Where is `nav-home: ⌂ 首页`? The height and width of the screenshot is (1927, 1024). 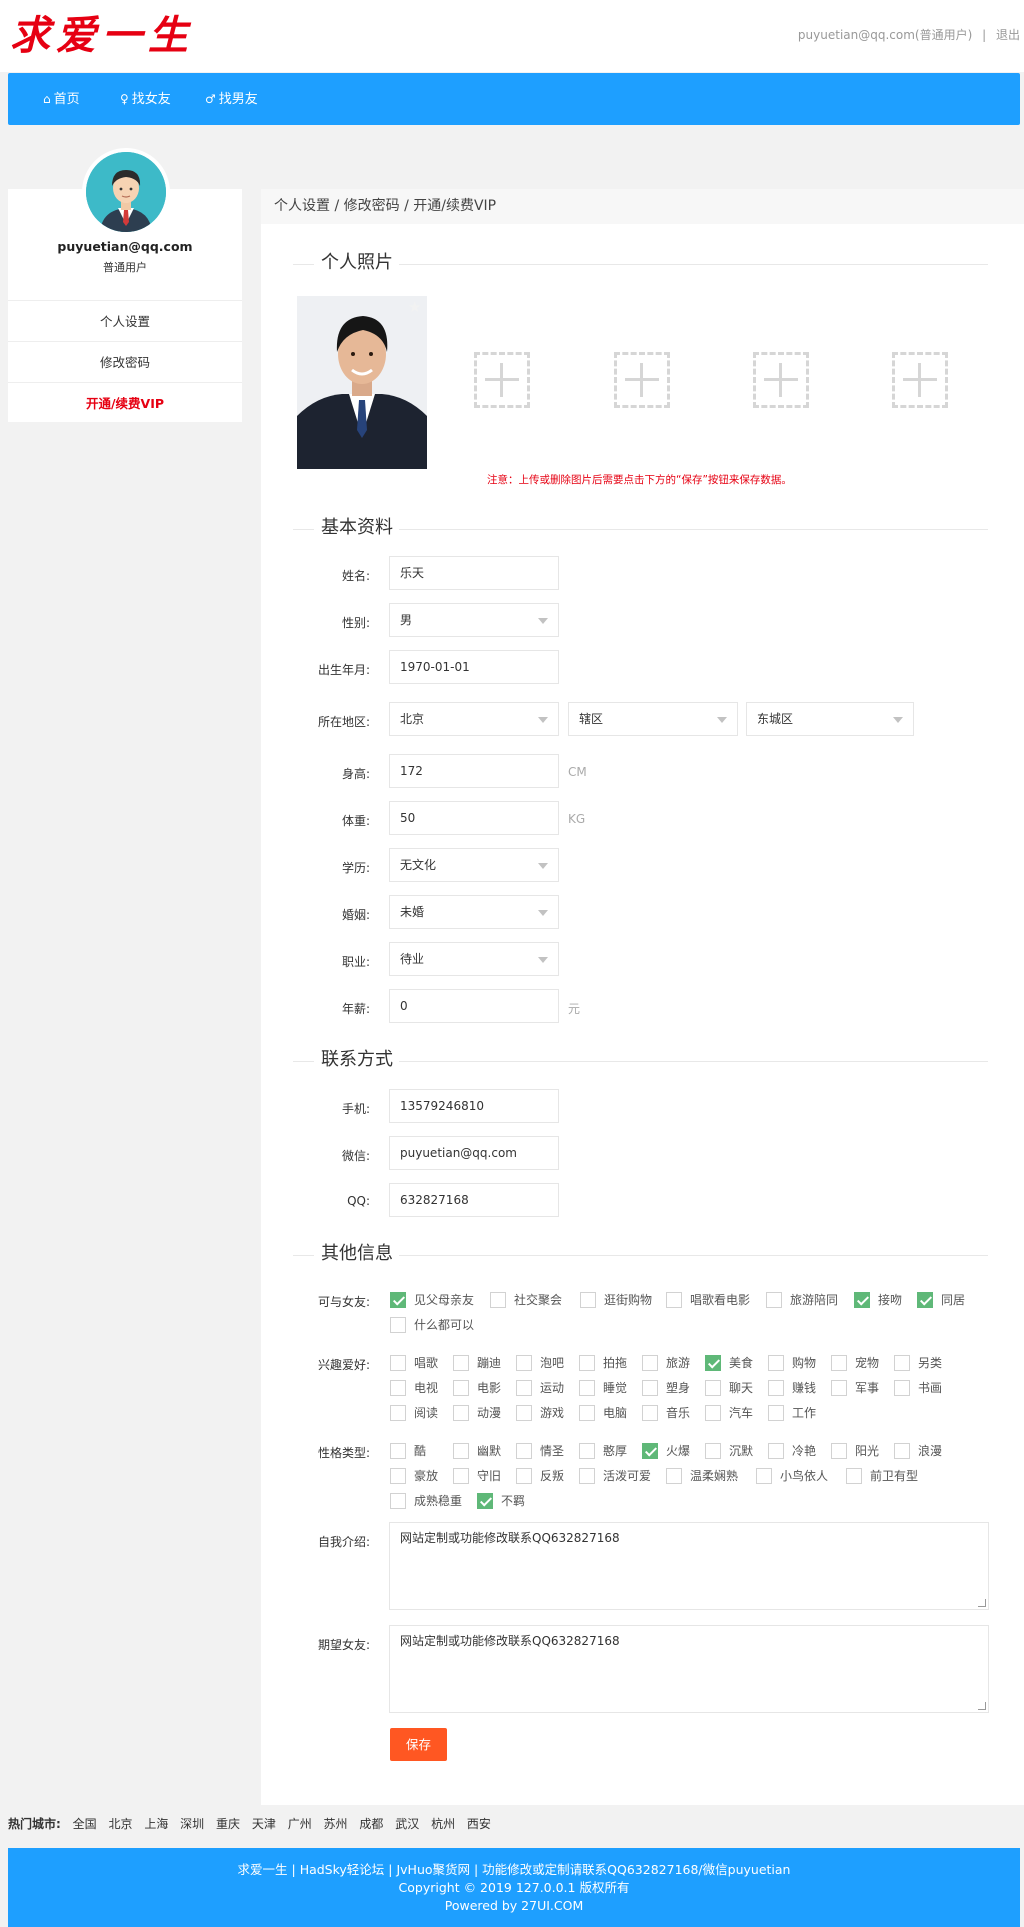 nav-home: ⌂ 首页 is located at coordinates (61, 99).